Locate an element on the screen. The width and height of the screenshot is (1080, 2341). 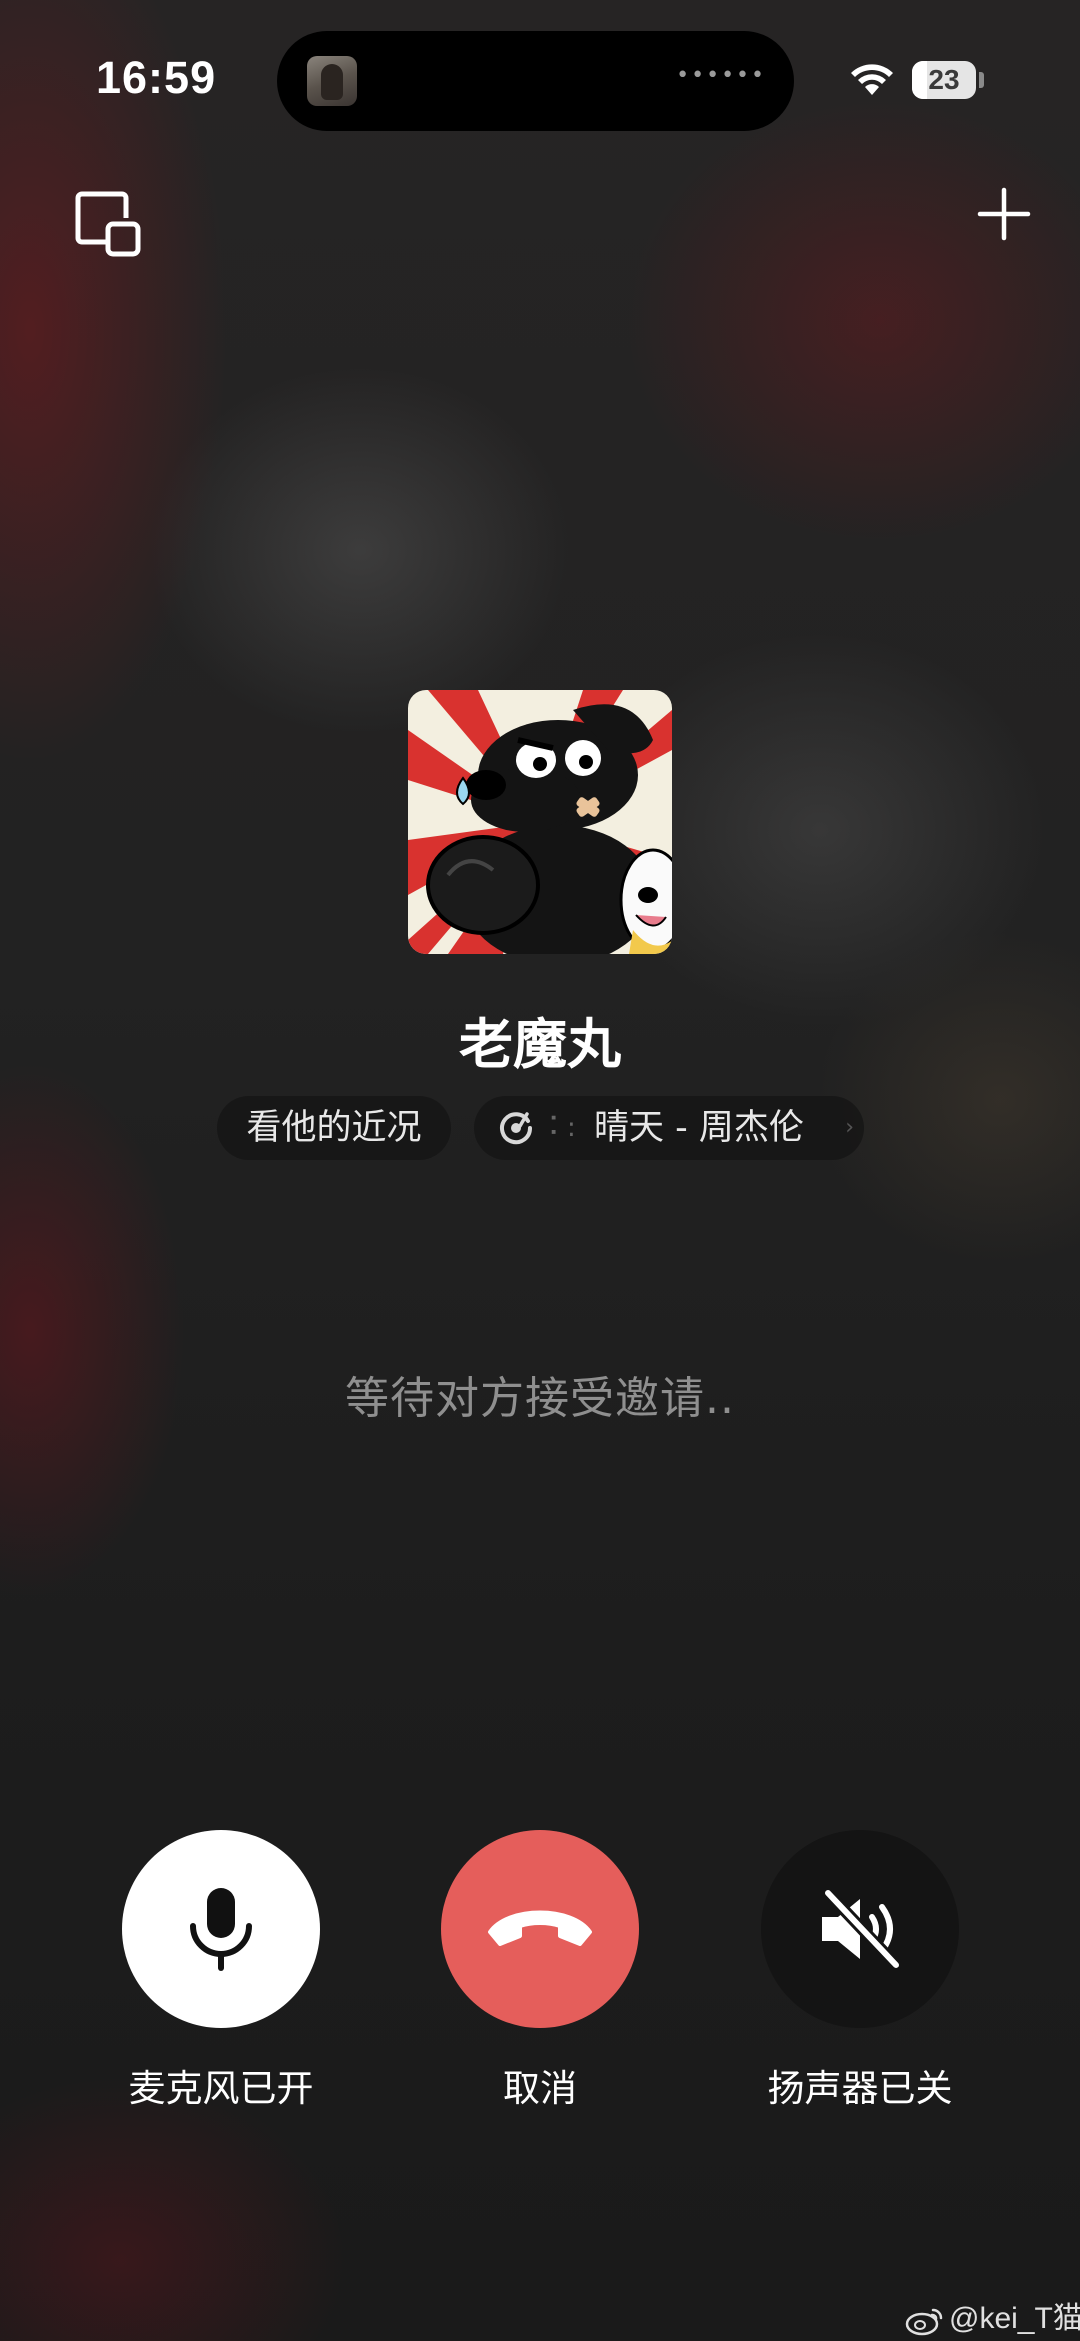
battery-cap is located at coordinates (981, 80).